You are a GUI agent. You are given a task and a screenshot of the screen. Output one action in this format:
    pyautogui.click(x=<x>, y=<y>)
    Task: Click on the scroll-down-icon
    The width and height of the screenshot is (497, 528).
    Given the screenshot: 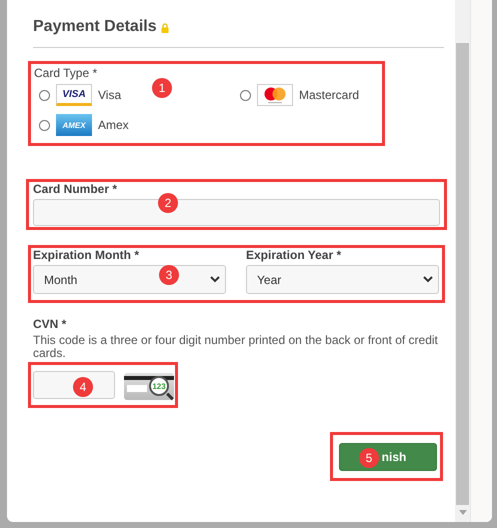 What is the action you would take?
    pyautogui.click(x=463, y=512)
    